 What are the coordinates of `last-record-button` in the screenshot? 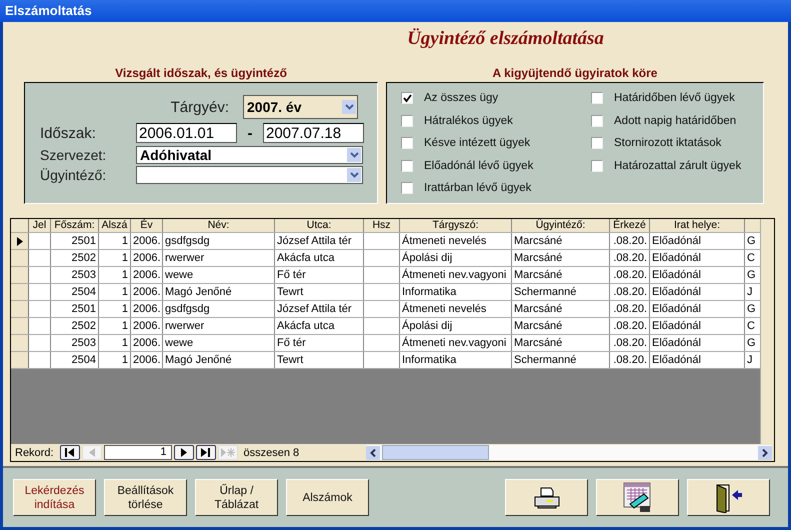 It's located at (206, 452).